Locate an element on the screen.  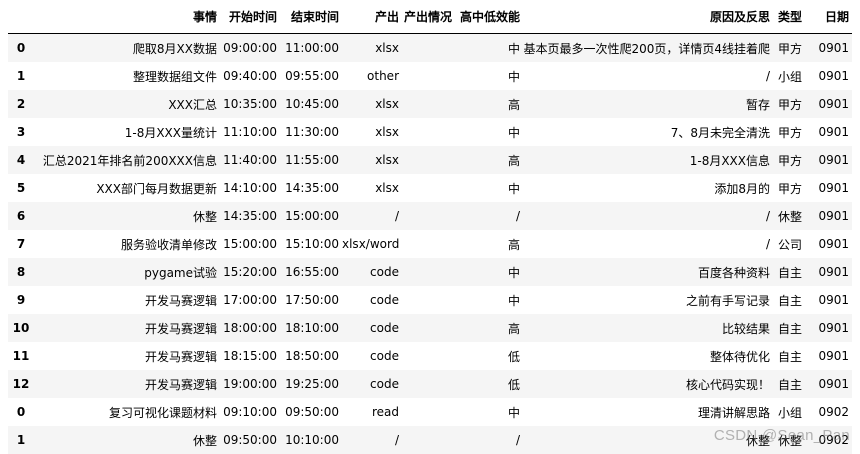
table-cell: other is located at coordinates (383, 76).